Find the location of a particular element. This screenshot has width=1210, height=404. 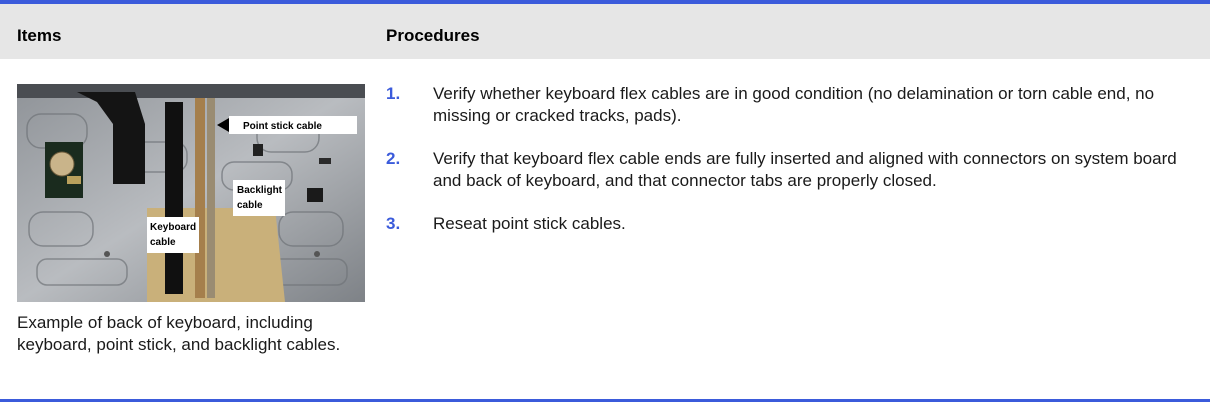

column-header-items: Items is located at coordinates (39, 35).